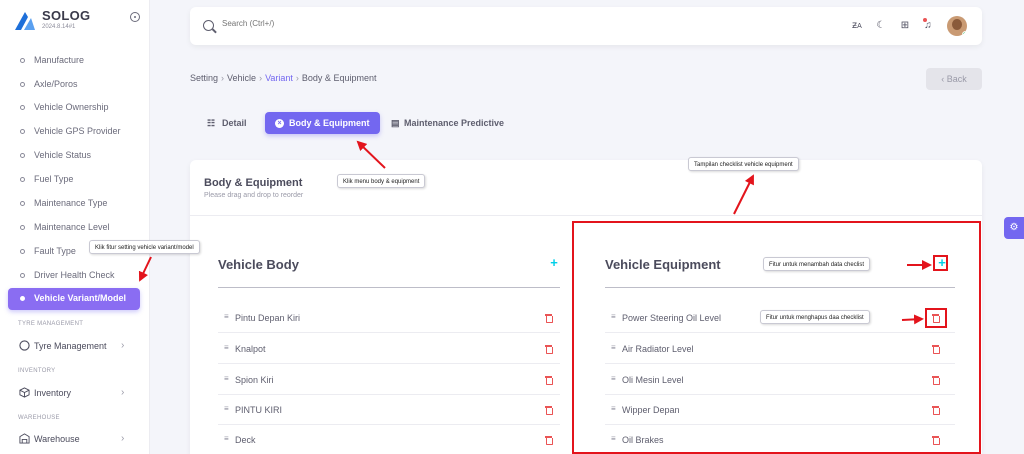 This screenshot has height=454, width=1024. I want to click on section-label-inventory: INVENTORY, so click(37, 371).